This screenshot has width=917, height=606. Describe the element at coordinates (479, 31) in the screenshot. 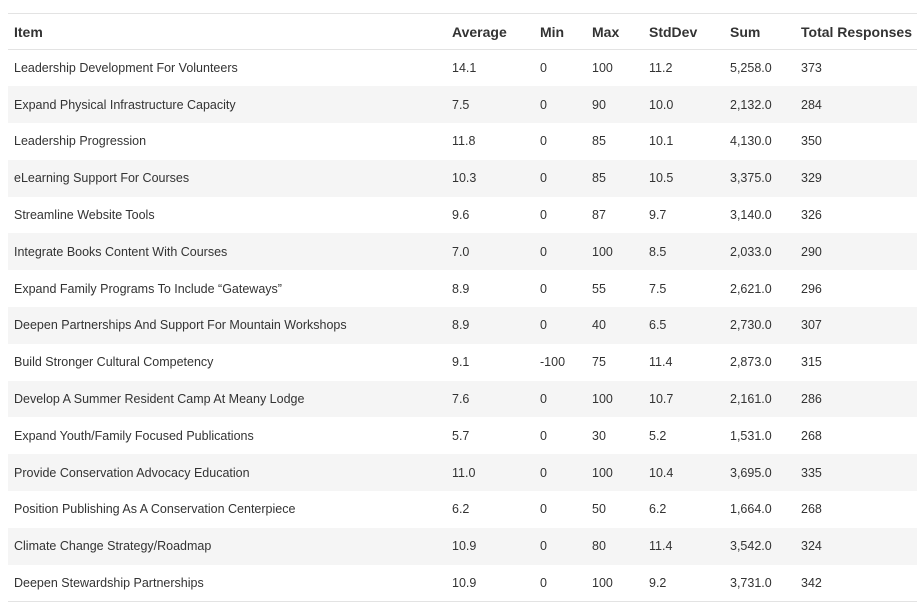

I see `header-average: Average` at that location.